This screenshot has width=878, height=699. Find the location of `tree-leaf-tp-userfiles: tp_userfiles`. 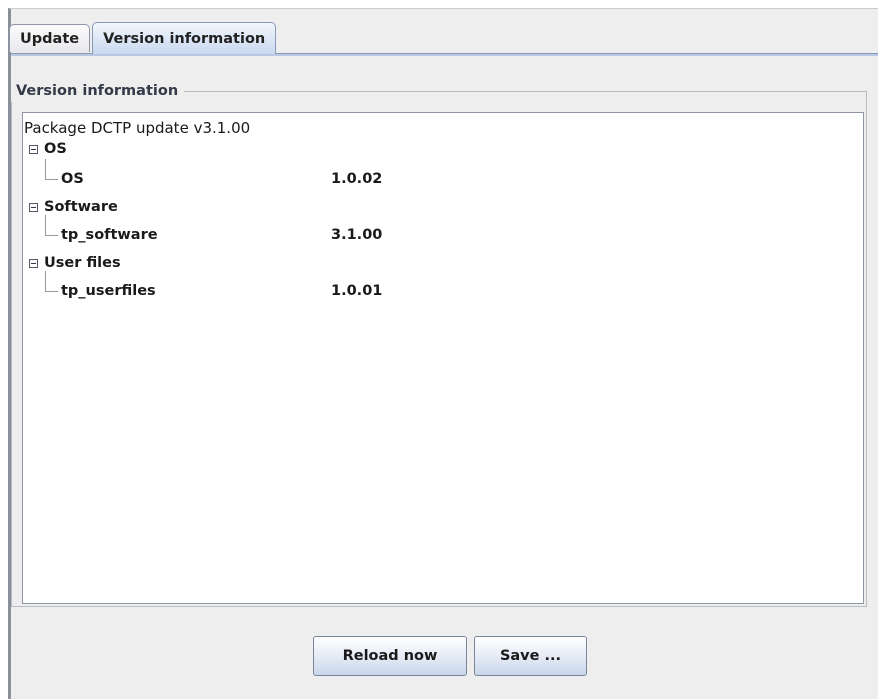

tree-leaf-tp-userfiles: tp_userfiles is located at coordinates (100, 285).